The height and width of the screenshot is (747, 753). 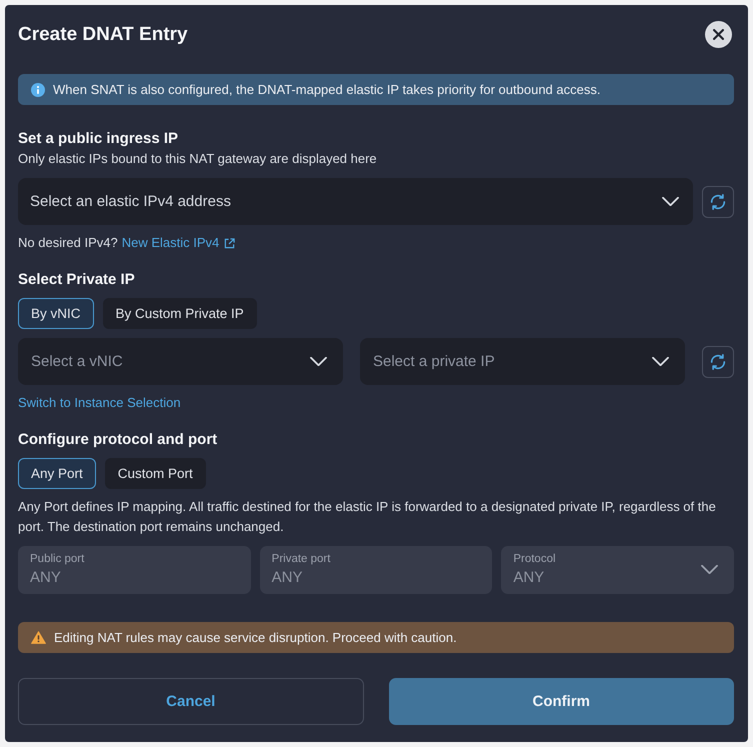 What do you see at coordinates (179, 313) in the screenshot?
I see `tab: By Custom Private IP` at bounding box center [179, 313].